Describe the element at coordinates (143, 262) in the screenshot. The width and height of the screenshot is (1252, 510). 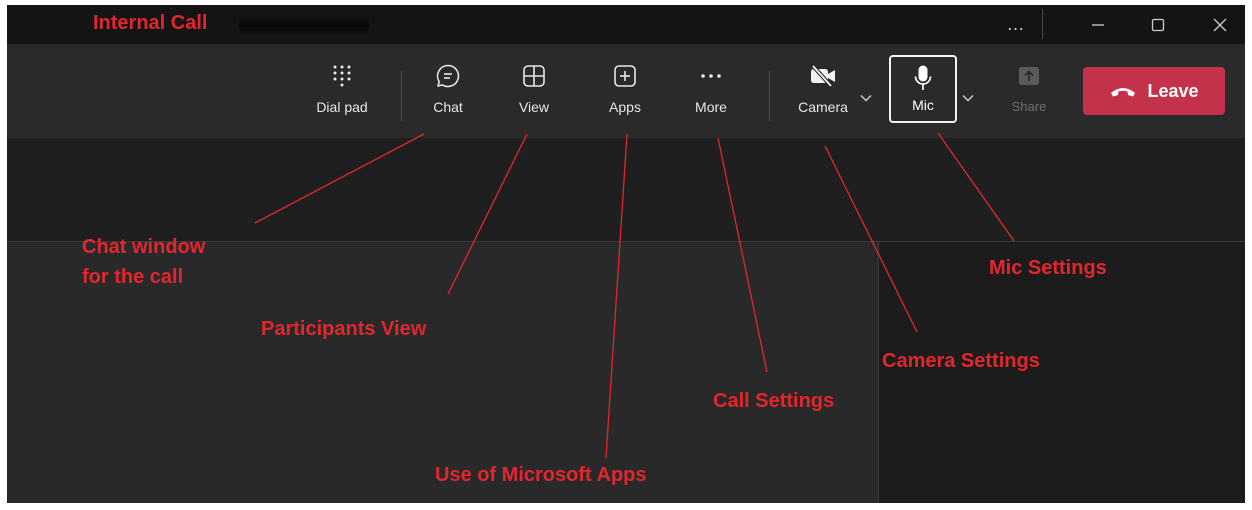
I see `chat-annotation: Chat window for the call` at that location.